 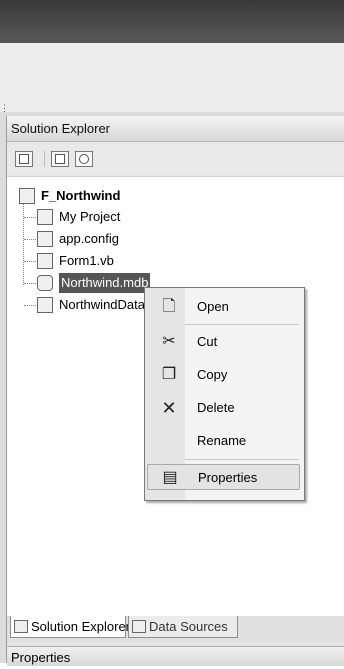 I want to click on menu-item-rename: Rename, so click(x=223, y=441).